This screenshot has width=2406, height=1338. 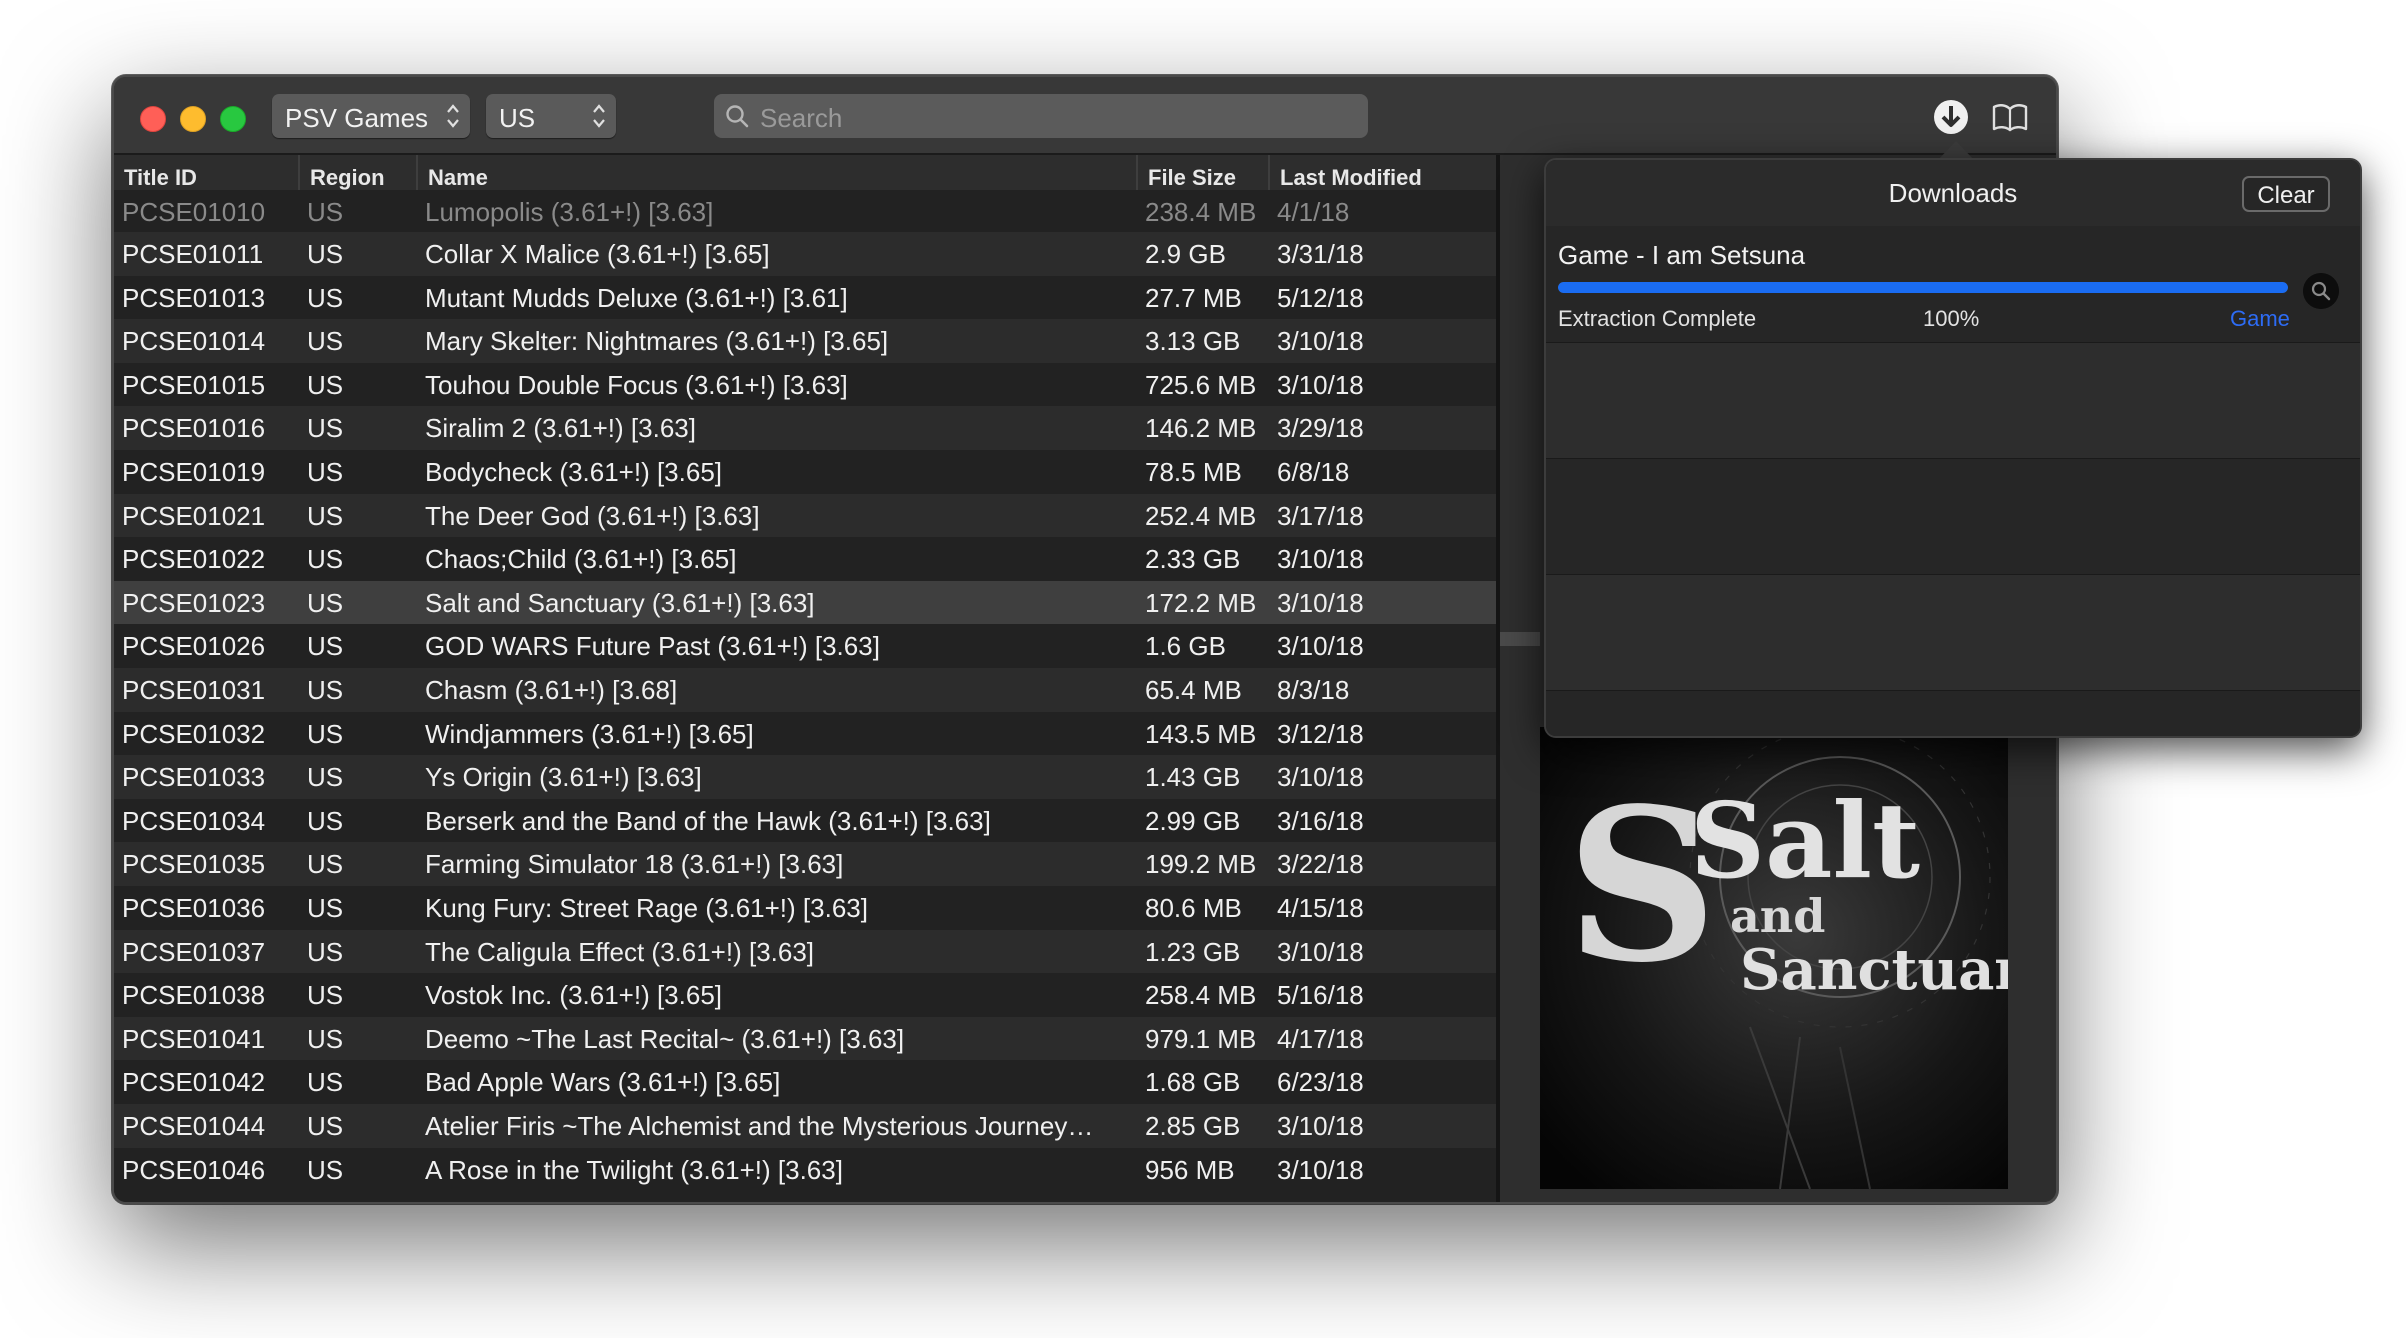 I want to click on downloads-header: Downloads Clear, so click(x=1953, y=193).